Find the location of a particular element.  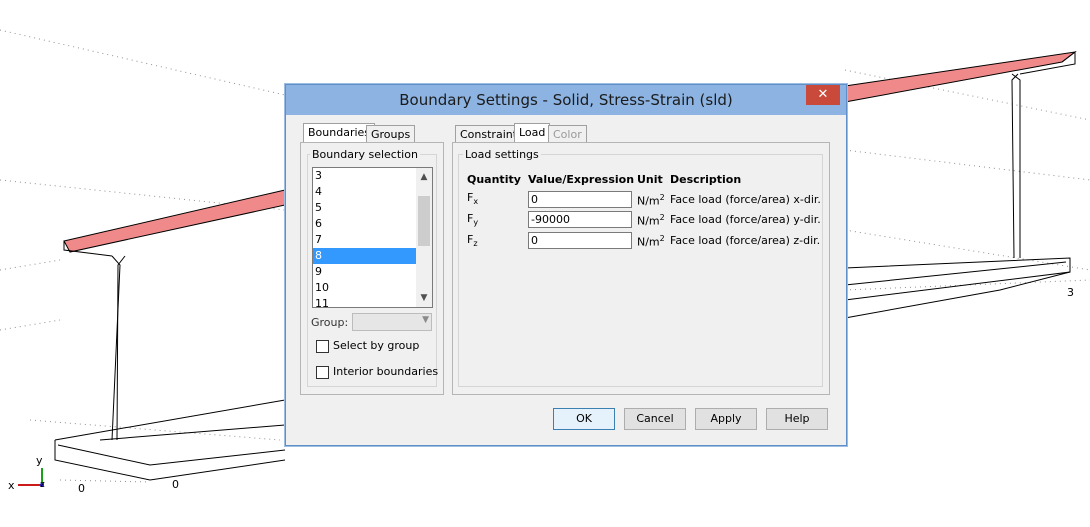

list-item: 3 is located at coordinates (364, 176).